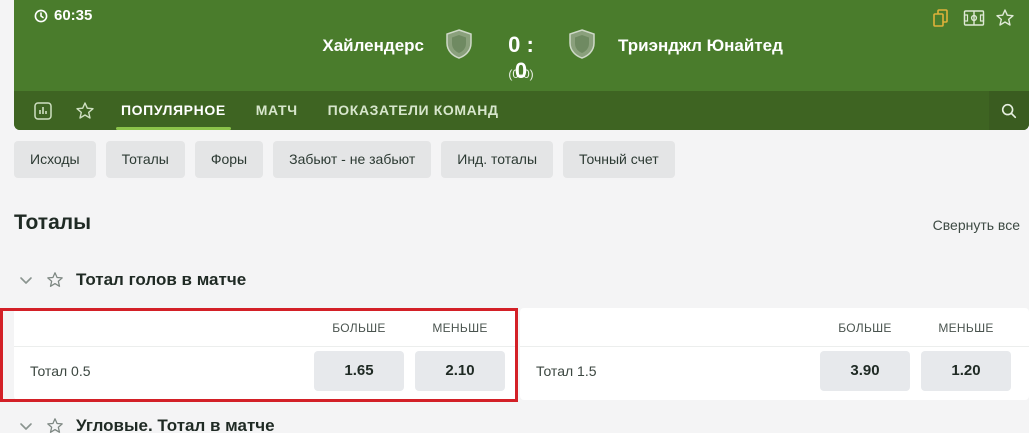 Image resolution: width=1029 pixels, height=433 pixels. Describe the element at coordinates (53, 222) in the screenshot. I see `section-title: Тоталы` at that location.